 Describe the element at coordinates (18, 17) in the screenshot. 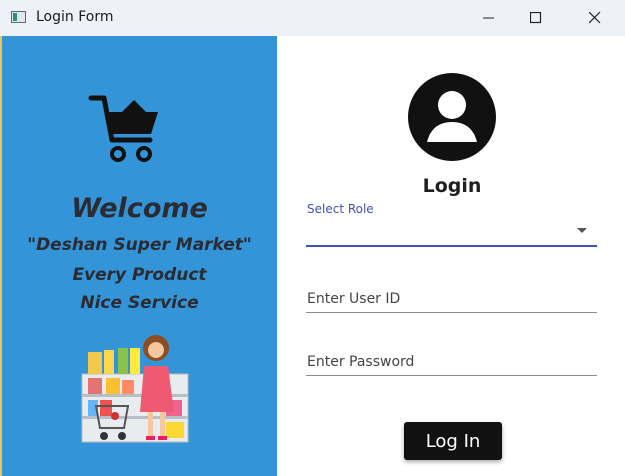

I see `app-icon` at that location.